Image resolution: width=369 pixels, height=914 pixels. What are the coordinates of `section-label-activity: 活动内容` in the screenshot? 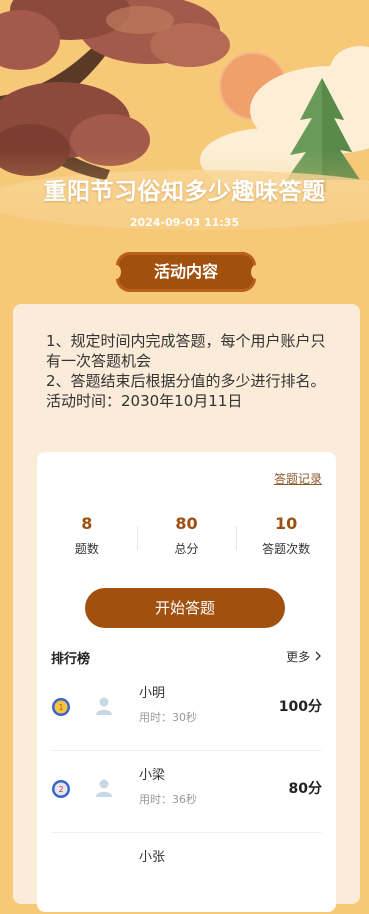 It's located at (186, 272).